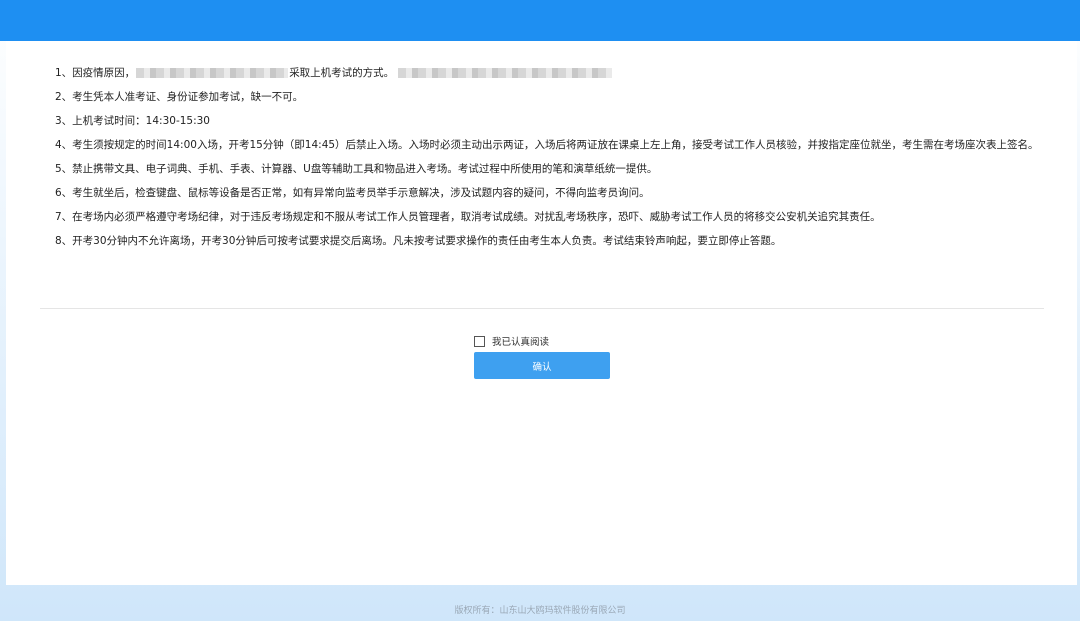  What do you see at coordinates (342, 73) in the screenshot?
I see `notice-item-1-text-end: 采取上机考试的方式。` at bounding box center [342, 73].